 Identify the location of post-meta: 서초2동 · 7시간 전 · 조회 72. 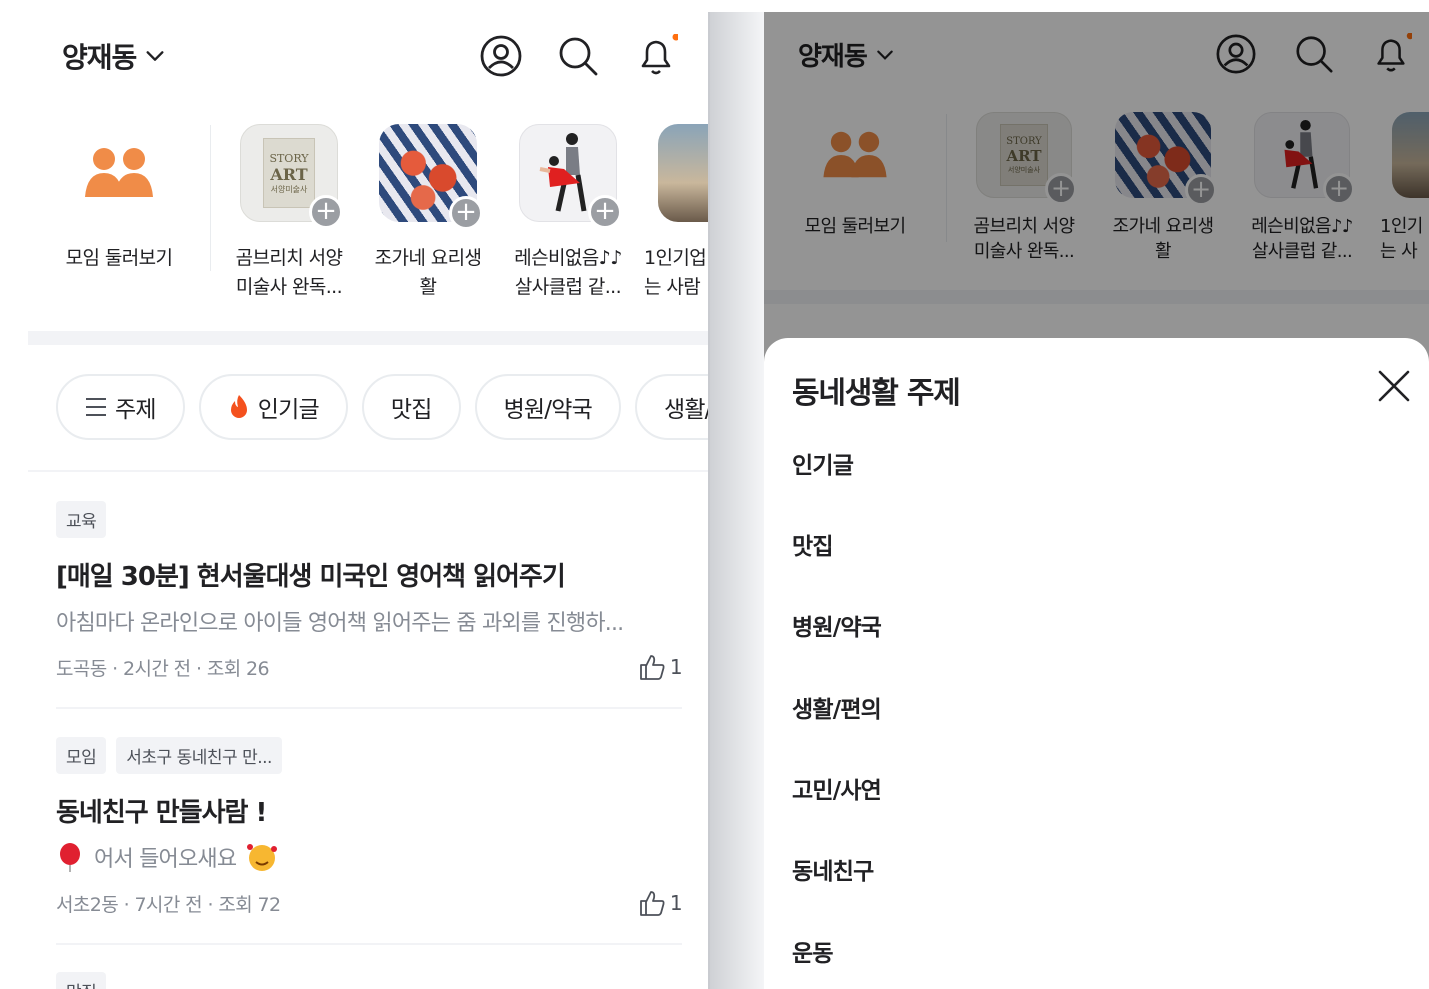
(168, 904).